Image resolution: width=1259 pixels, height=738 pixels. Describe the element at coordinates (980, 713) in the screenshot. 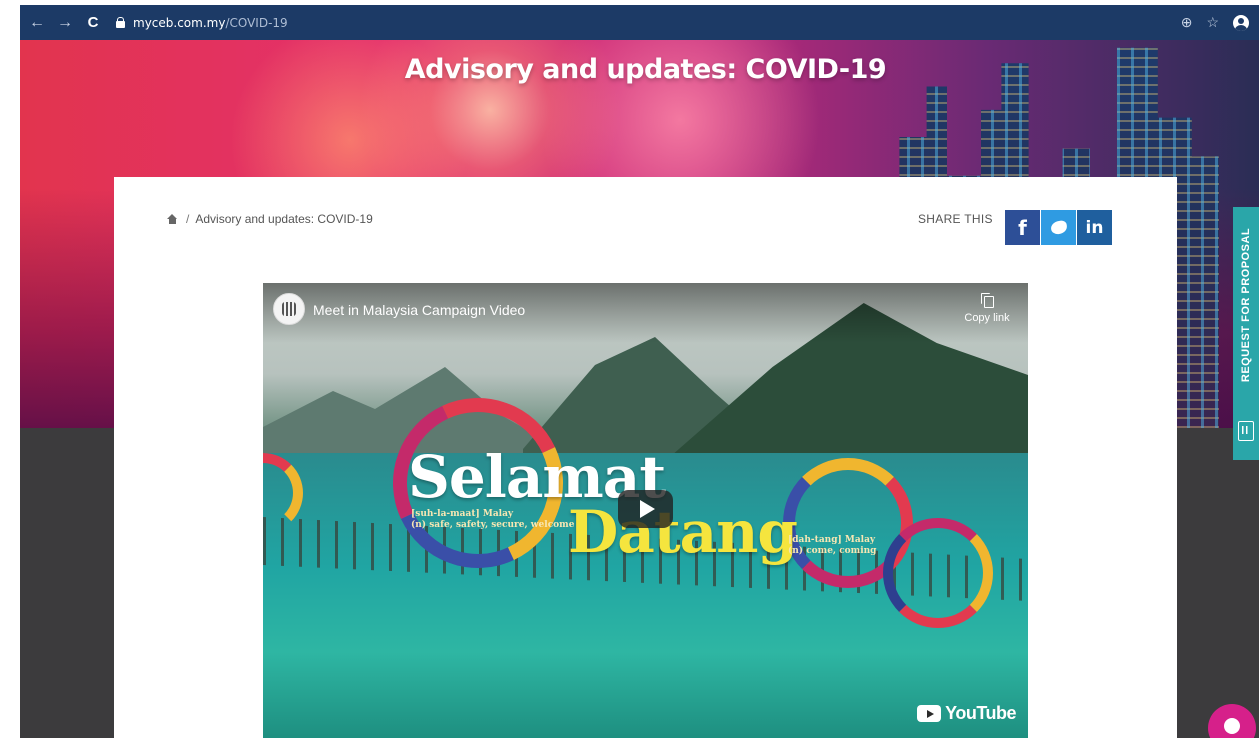

I see `youtube-wordmark: YouTube` at that location.